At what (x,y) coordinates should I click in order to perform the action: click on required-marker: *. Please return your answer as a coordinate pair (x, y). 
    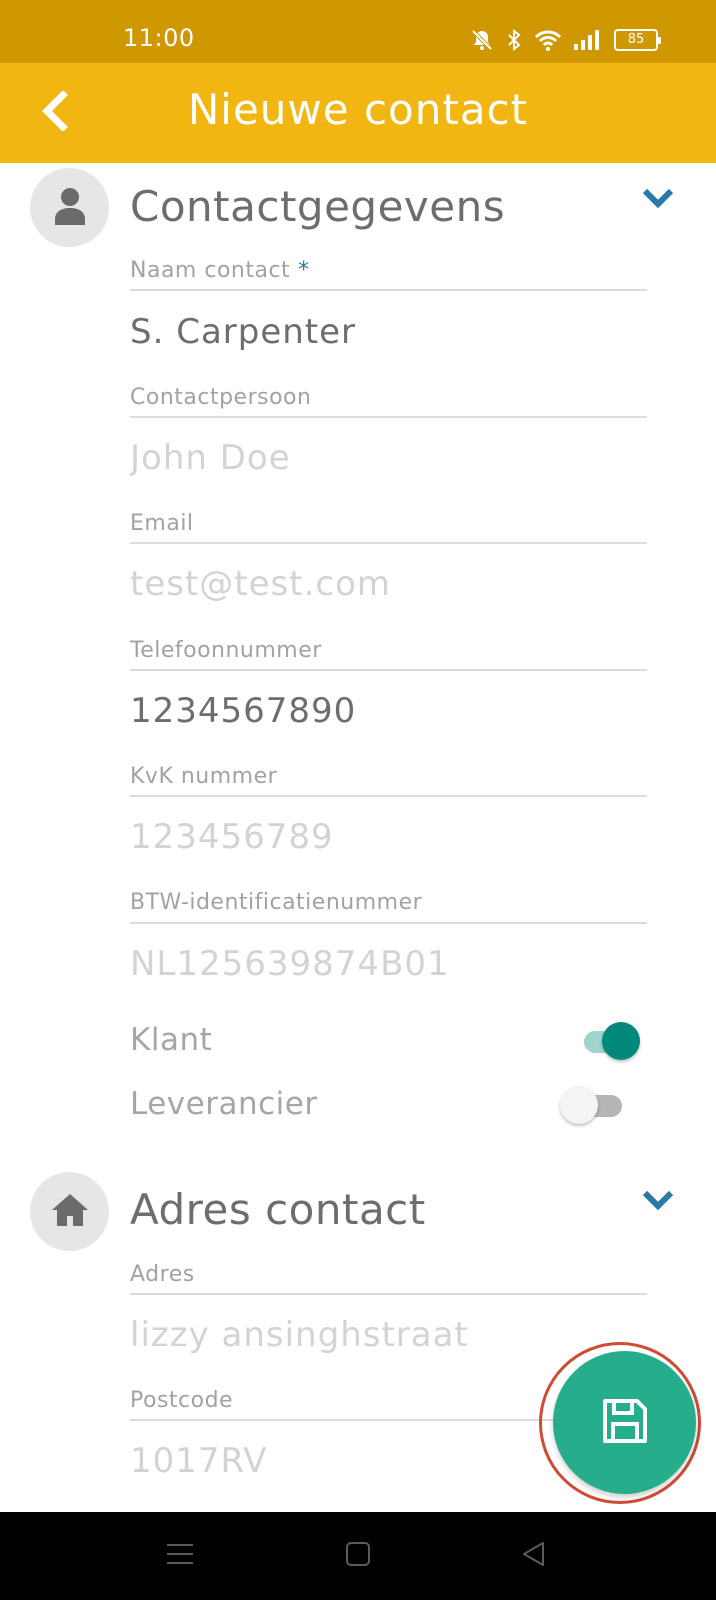
    Looking at the image, I should click on (304, 270).